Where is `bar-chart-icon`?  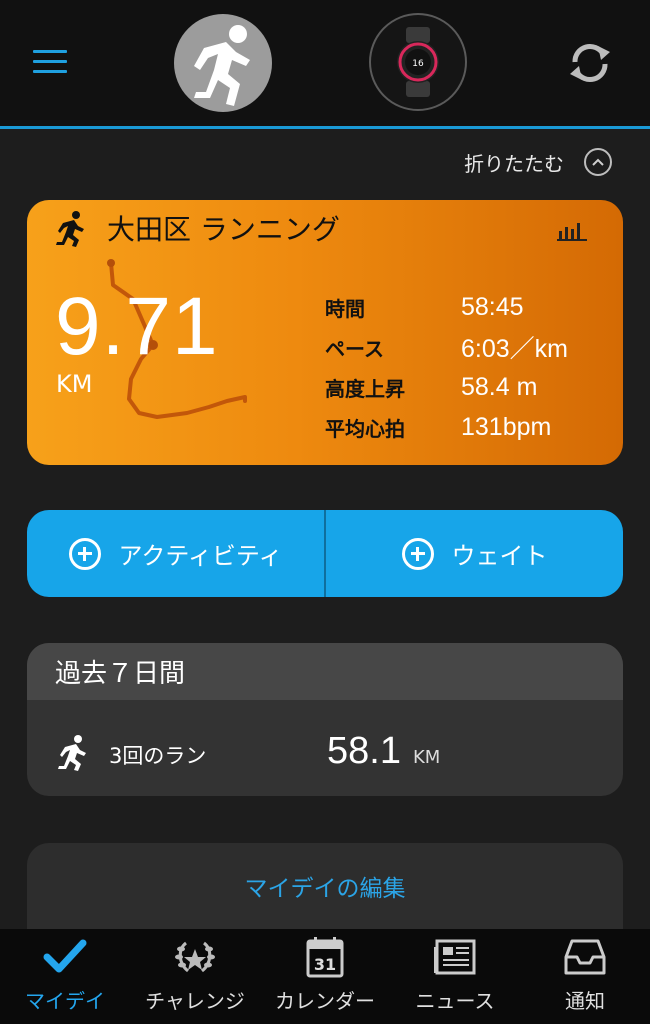 bar-chart-icon is located at coordinates (572, 229).